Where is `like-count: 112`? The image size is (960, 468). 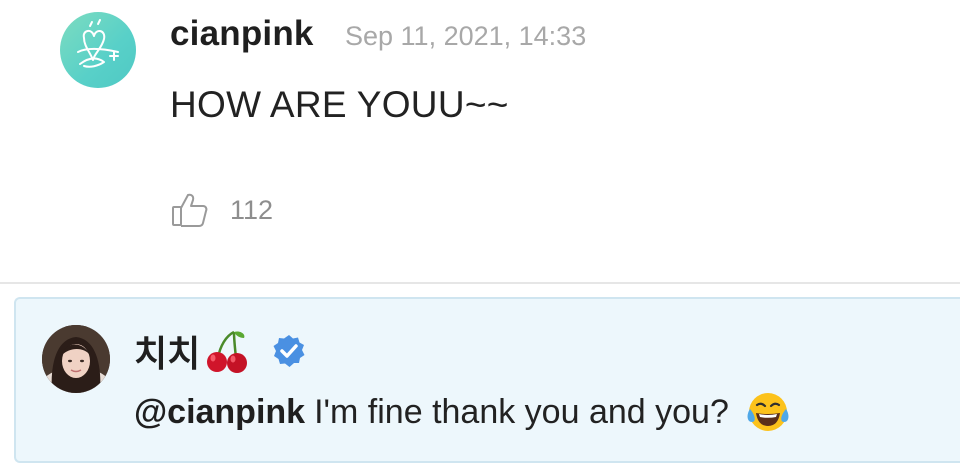
like-count: 112 is located at coordinates (252, 209).